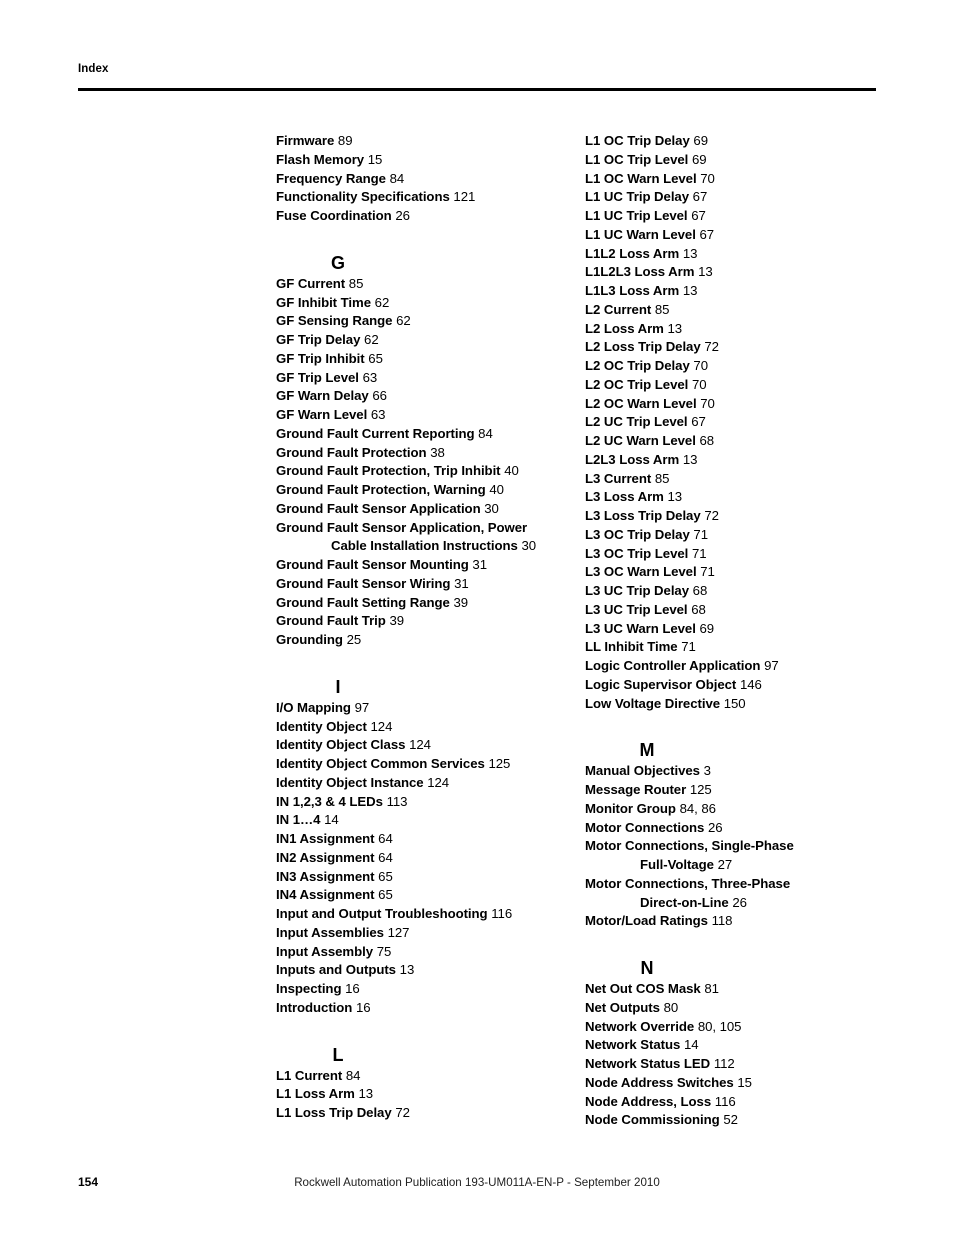 The image size is (954, 1235). Describe the element at coordinates (735, 179) in the screenshot. I see `index-entry: L1 OC Warn Level 70` at that location.